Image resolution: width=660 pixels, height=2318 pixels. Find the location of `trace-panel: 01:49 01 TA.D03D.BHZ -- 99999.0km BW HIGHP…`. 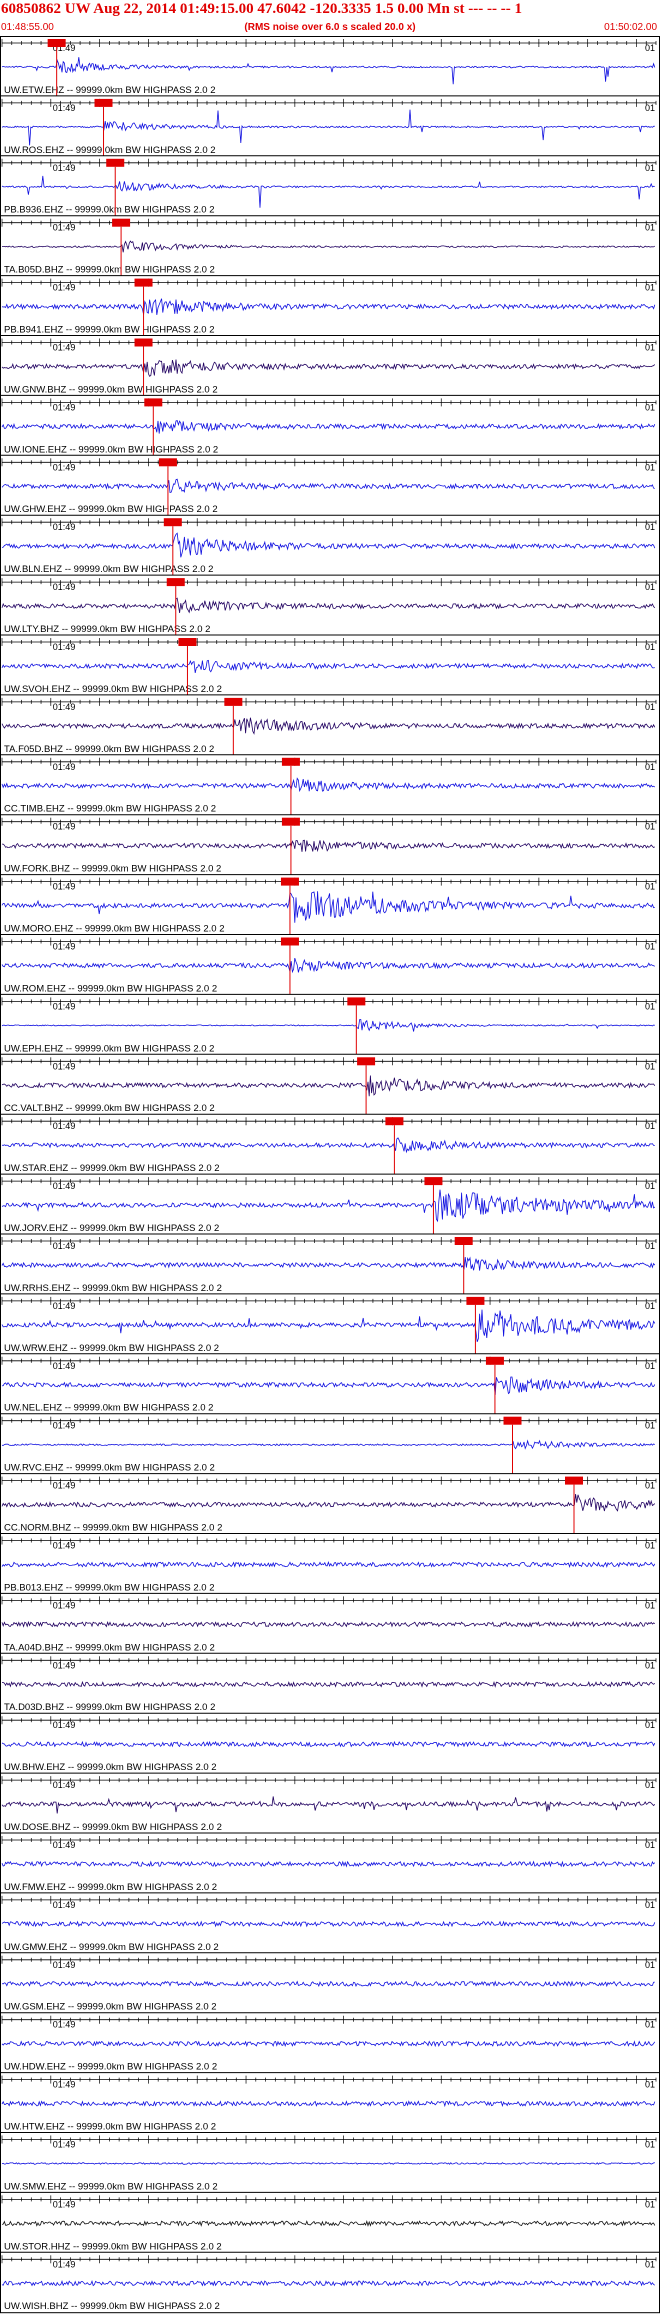

trace-panel: 01:49 01 TA.D03D.BHZ -- 99999.0km BW HIGHP… is located at coordinates (330, 1682).